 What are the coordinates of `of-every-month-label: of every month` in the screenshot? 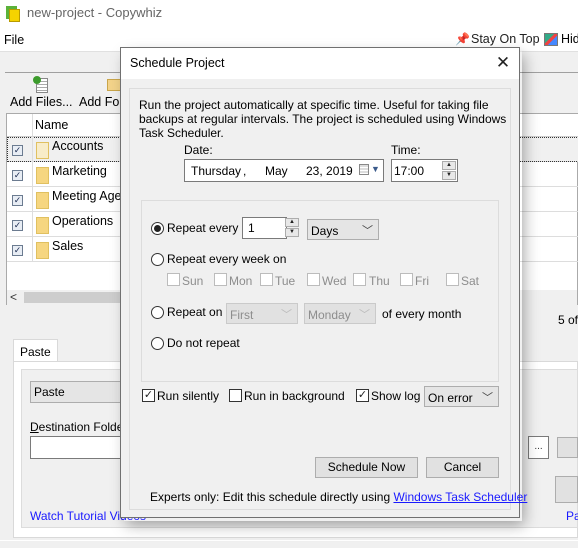 It's located at (422, 314).